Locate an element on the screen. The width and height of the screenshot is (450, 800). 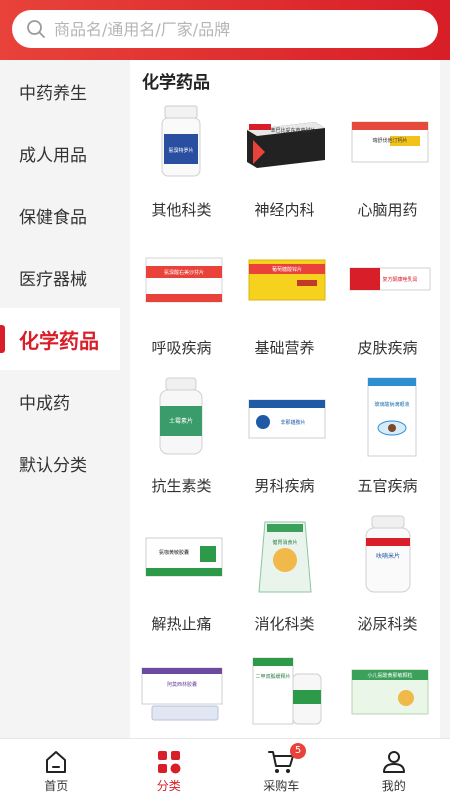
product-label: 葡萄糖酸锌片 is located at coordinates (287, 269).